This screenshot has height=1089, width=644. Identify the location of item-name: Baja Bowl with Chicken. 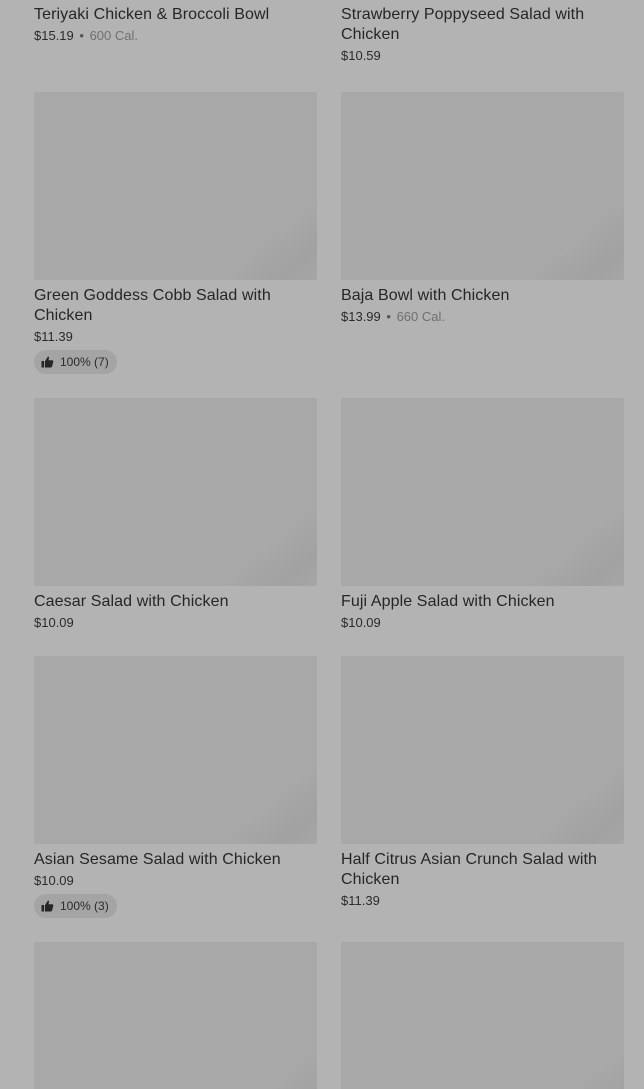
(482, 296).